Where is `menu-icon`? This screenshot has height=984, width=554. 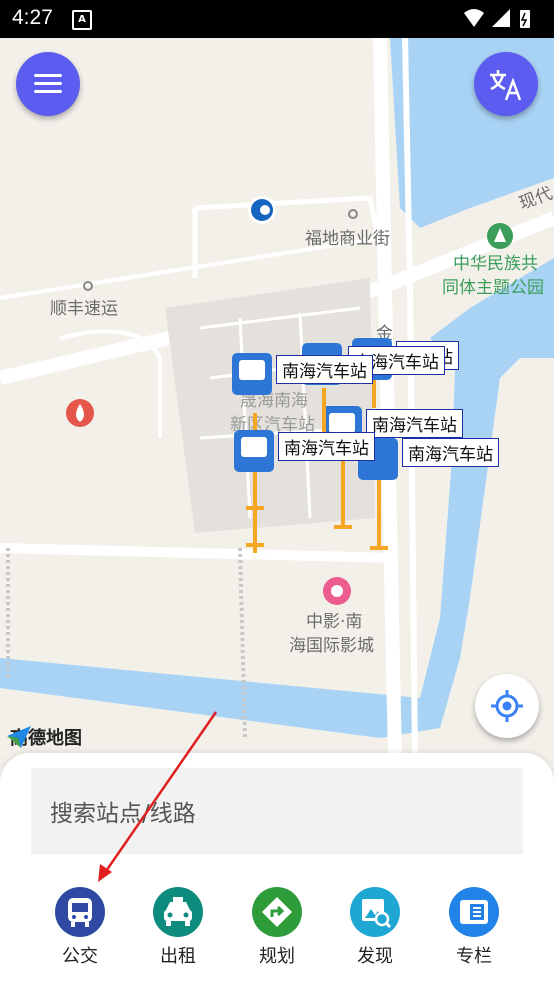 menu-icon is located at coordinates (48, 83).